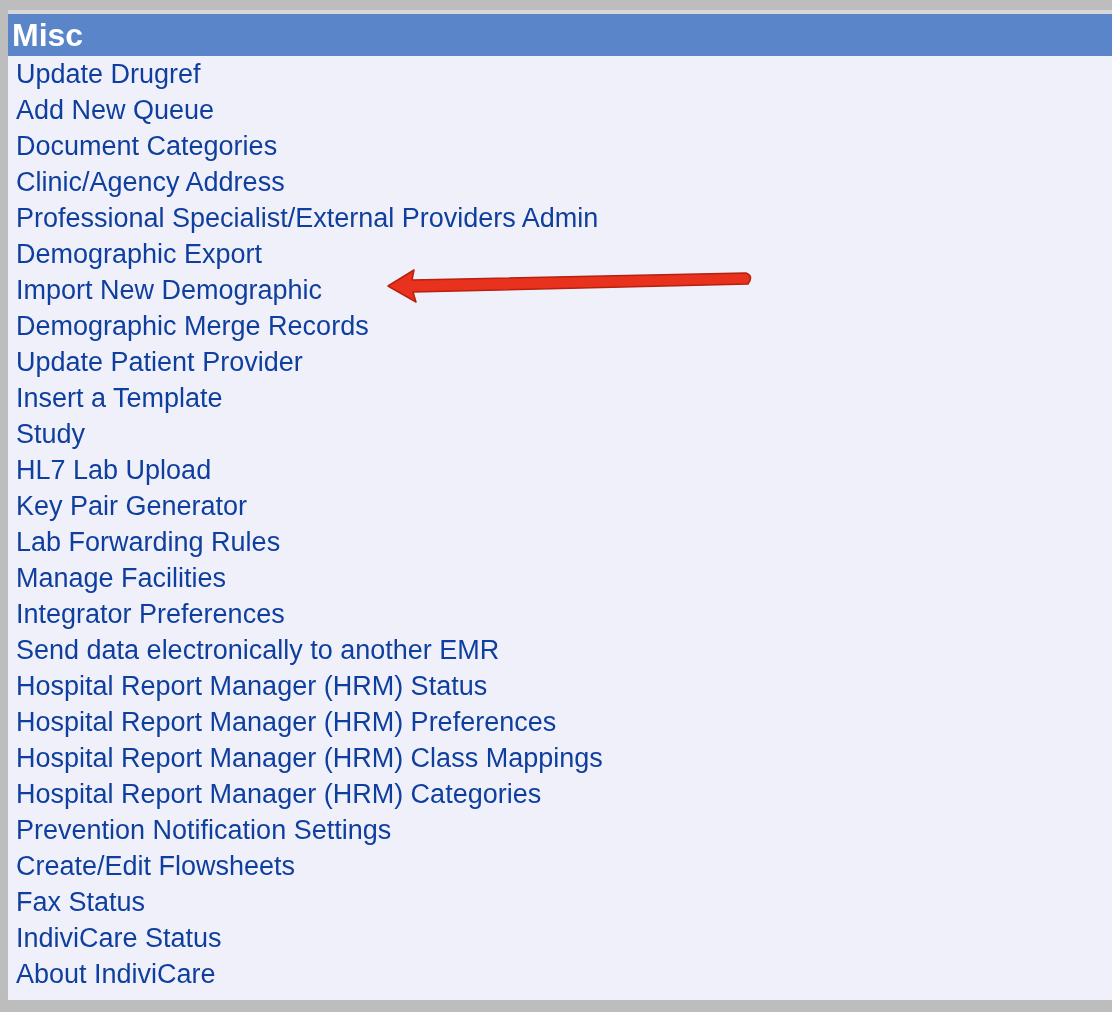  Describe the element at coordinates (192, 326) in the screenshot. I see `menu-link: Demographic Merge Records` at that location.